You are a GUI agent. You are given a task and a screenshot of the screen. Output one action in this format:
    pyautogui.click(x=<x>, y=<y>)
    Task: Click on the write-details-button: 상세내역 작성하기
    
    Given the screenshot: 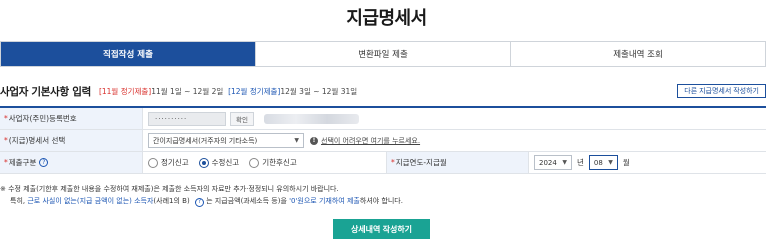 What is the action you would take?
    pyautogui.click(x=381, y=229)
    